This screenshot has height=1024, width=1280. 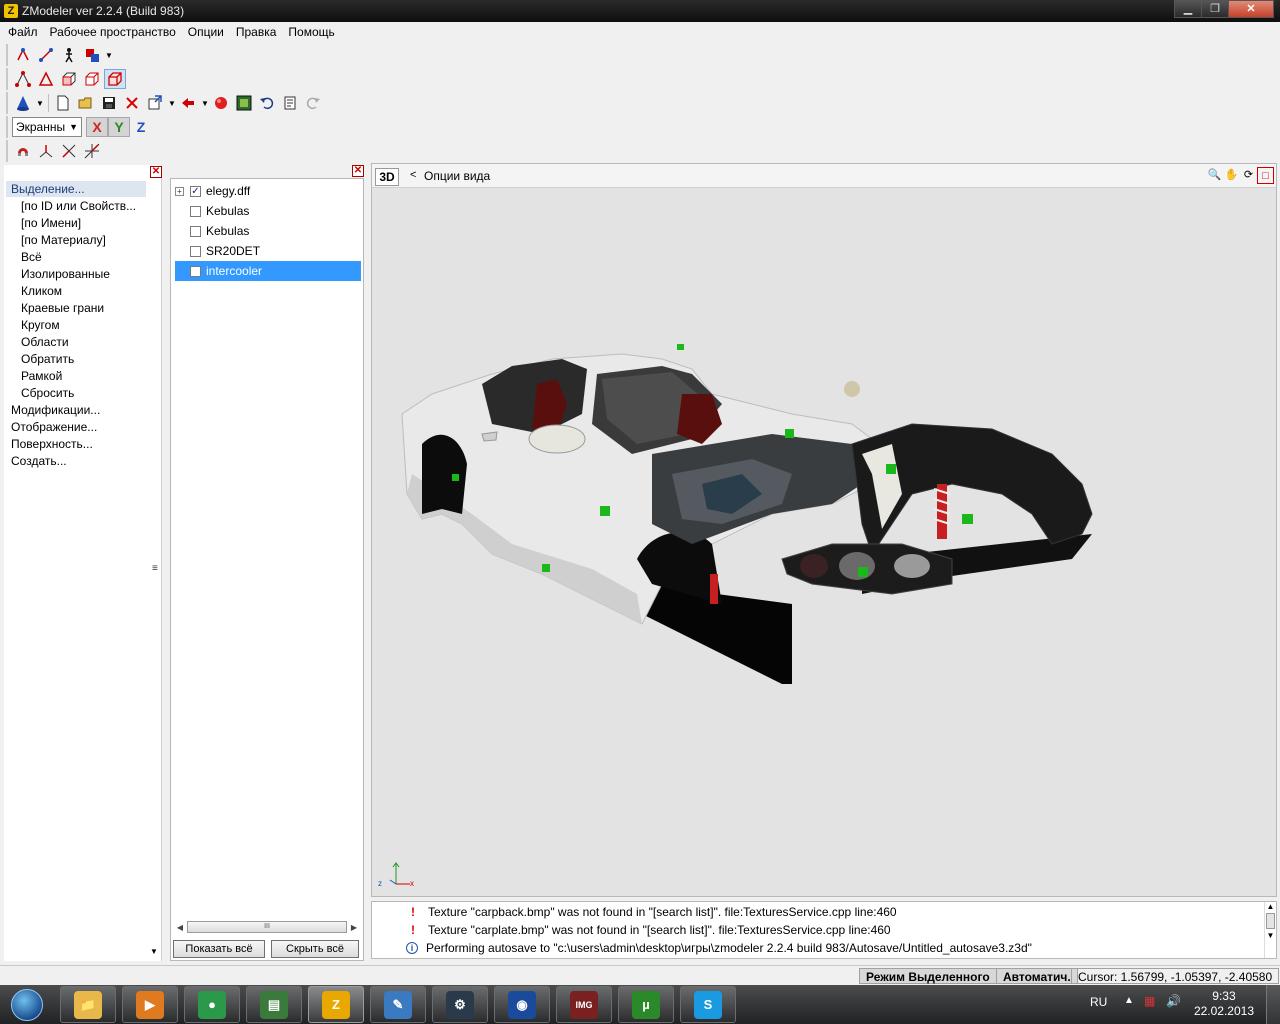 I want to click on splitter-grip-icon: ≡, so click(x=155, y=568).